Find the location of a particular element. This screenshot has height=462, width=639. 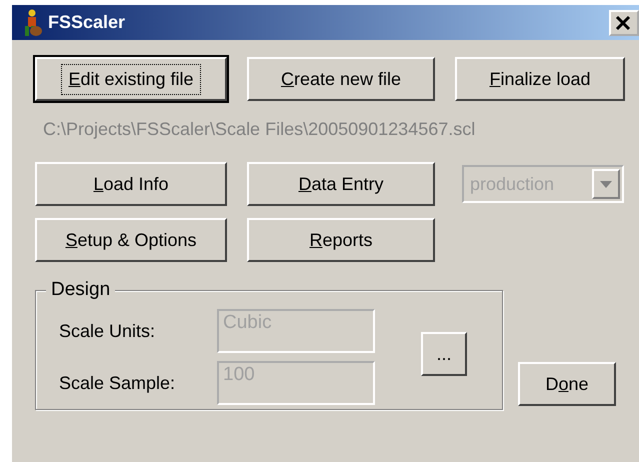

field-label: Scale Sample: is located at coordinates (117, 383).